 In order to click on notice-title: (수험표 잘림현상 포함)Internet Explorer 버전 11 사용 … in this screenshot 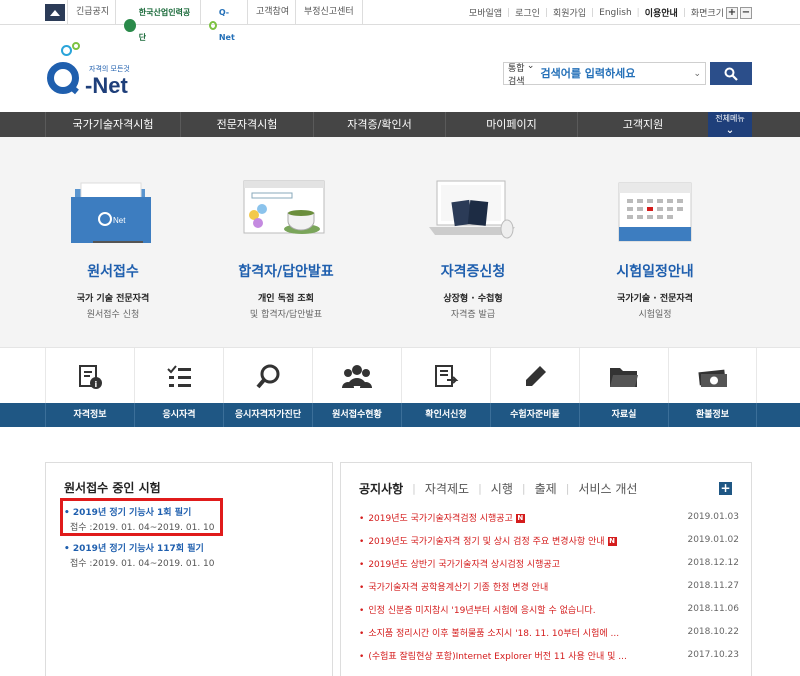, I will do `click(509, 655)`.